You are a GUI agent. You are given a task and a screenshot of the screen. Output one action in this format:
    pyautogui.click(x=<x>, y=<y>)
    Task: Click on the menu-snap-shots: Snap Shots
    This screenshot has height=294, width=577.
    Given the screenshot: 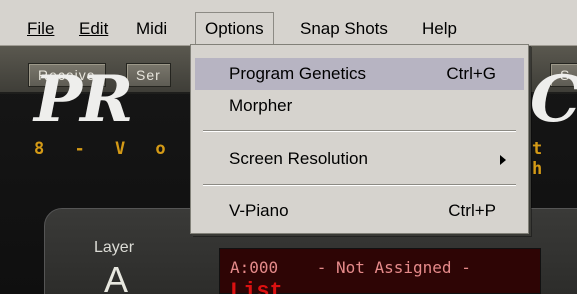 What is the action you would take?
    pyautogui.click(x=344, y=29)
    